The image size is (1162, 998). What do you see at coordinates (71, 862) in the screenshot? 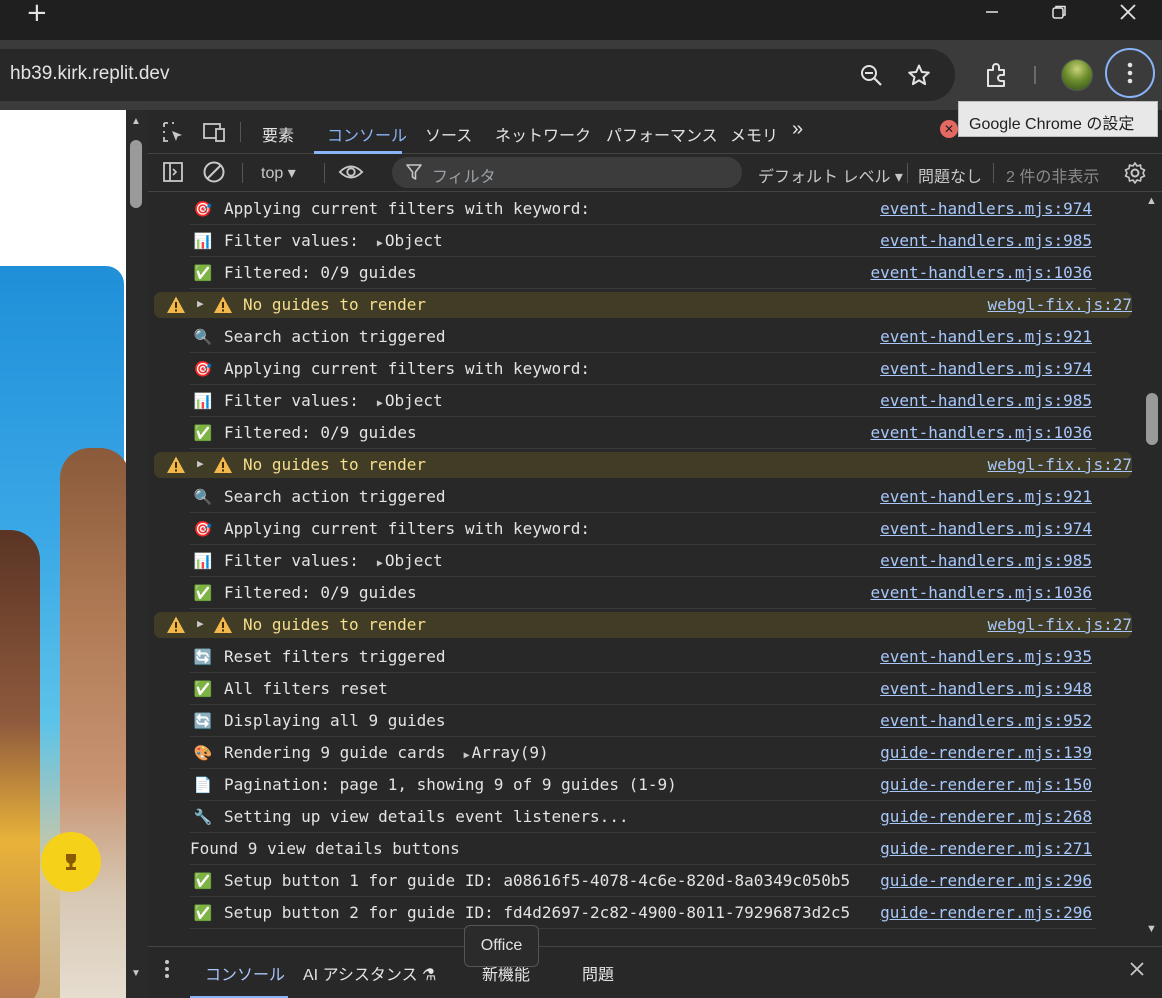
I see `trophy-button` at bounding box center [71, 862].